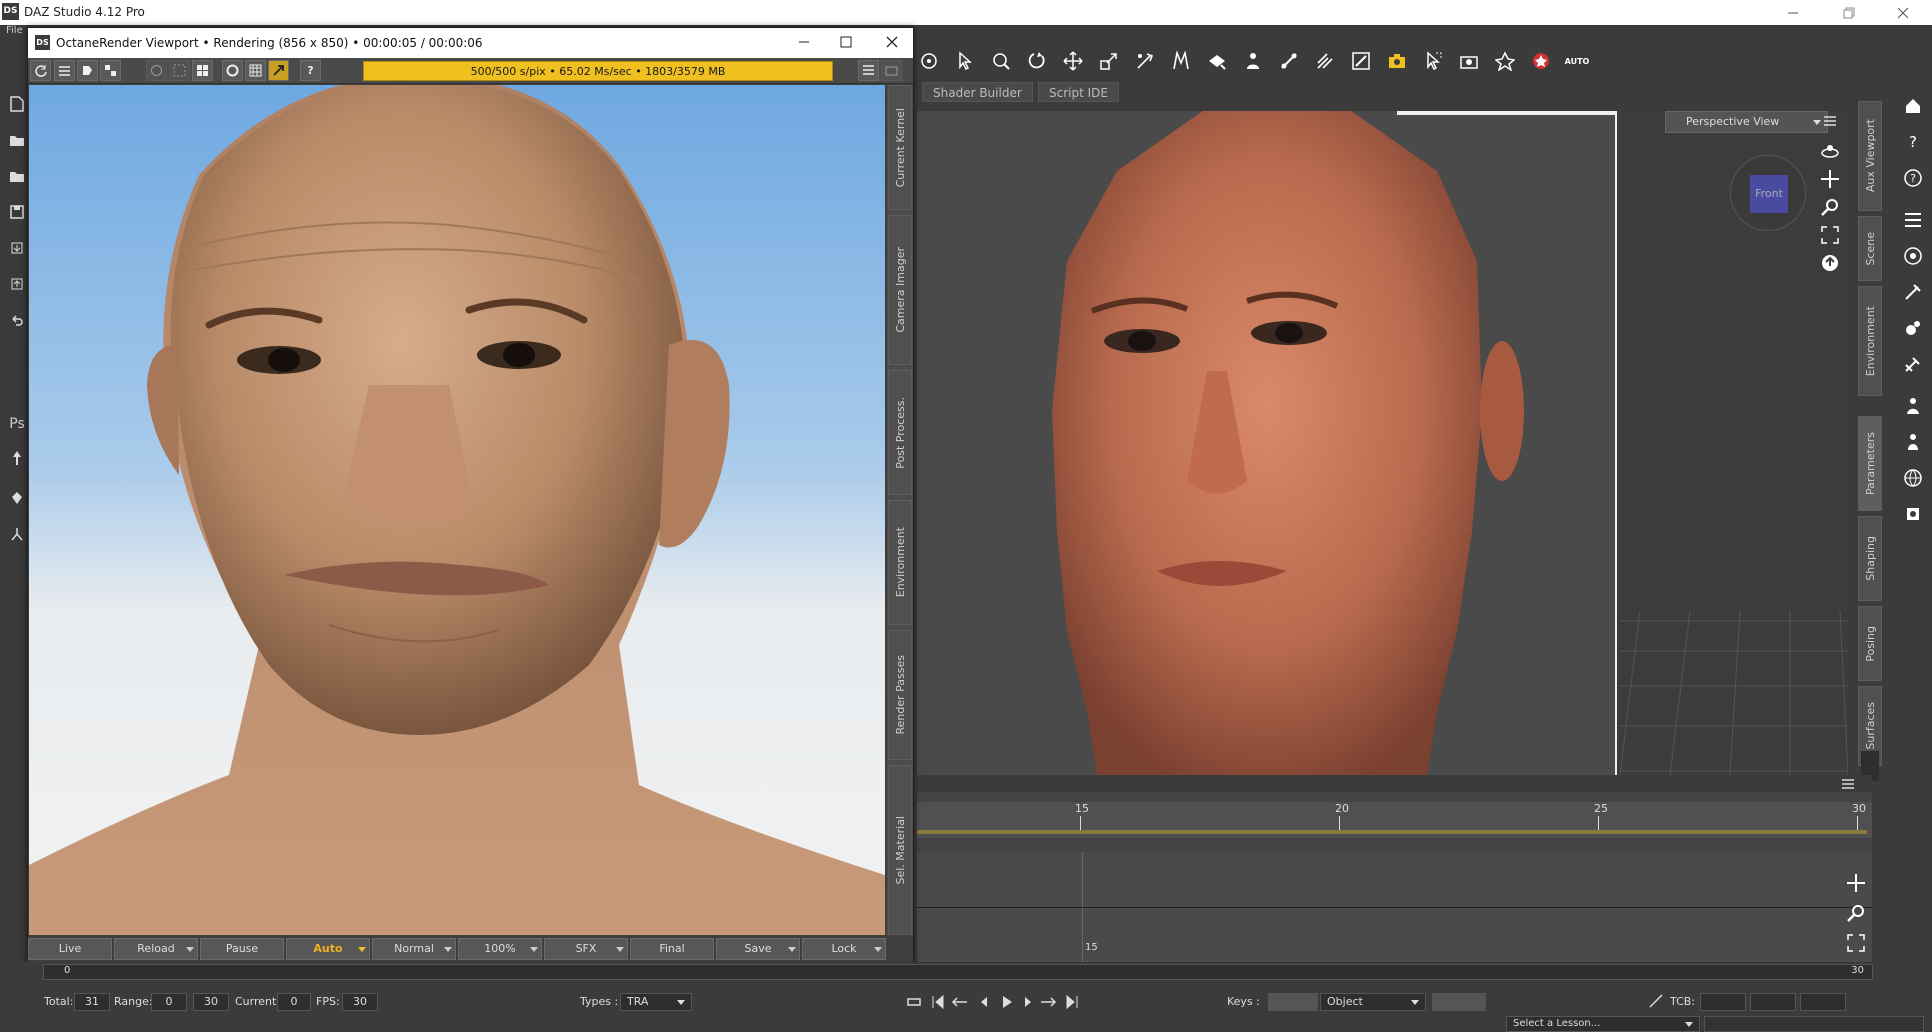  What do you see at coordinates (328, 949) in the screenshot?
I see `auto-button: Auto` at bounding box center [328, 949].